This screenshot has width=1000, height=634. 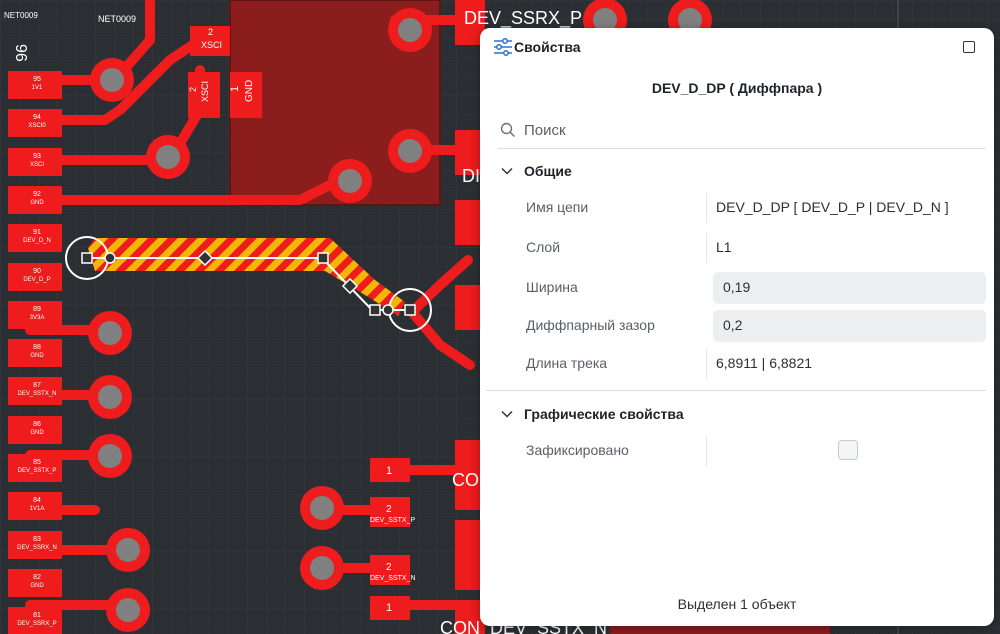 I want to click on edge-pad-number: 82, so click(x=37, y=577).